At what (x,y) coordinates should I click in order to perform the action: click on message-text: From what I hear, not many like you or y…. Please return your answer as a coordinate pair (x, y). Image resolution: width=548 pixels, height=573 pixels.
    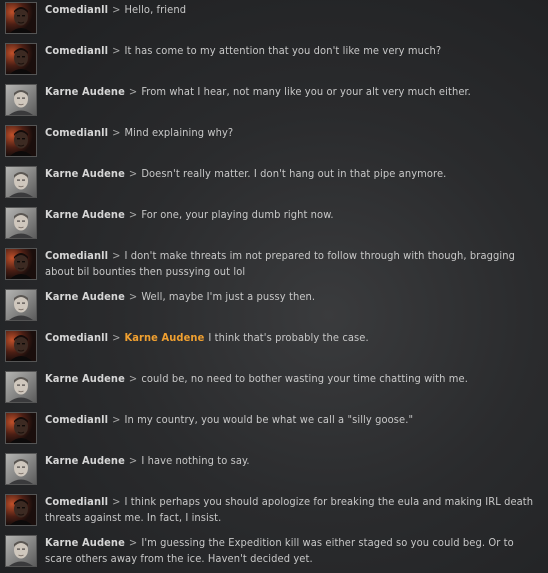
    Looking at the image, I should click on (306, 91).